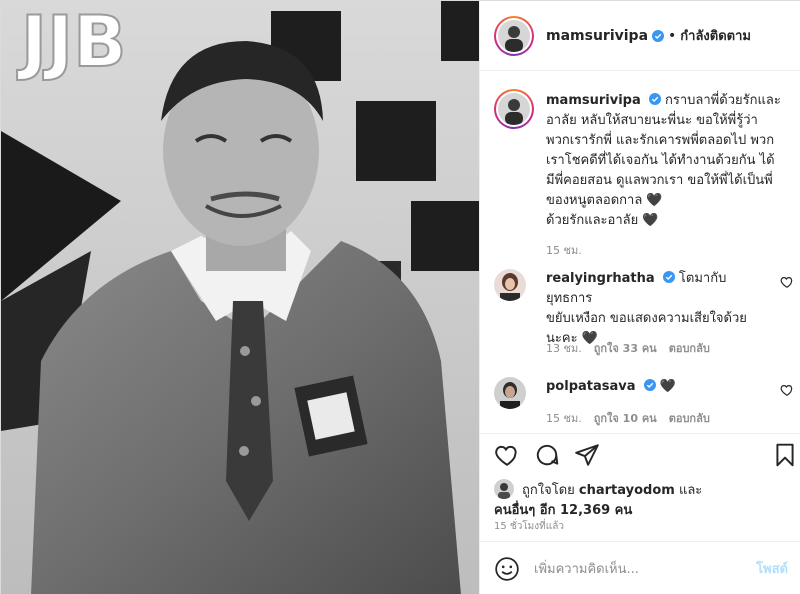  I want to click on comment-time: 15 ชม., so click(564, 418).